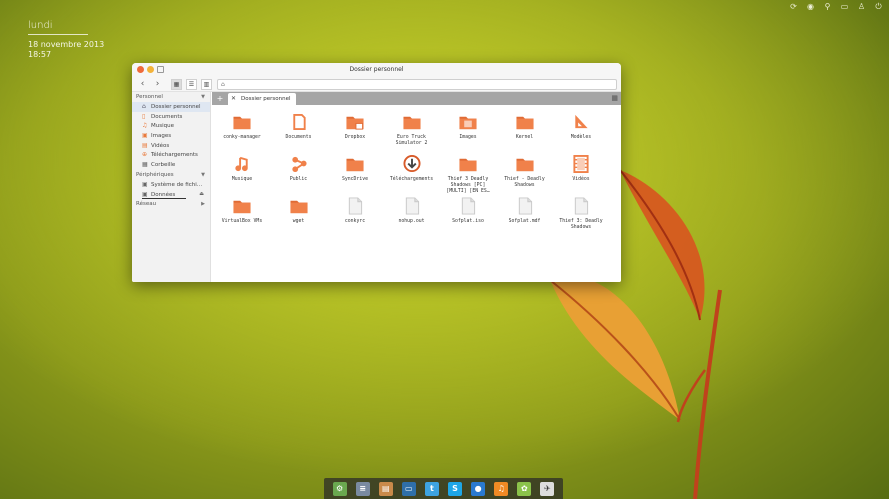 The width and height of the screenshot is (889, 499). I want to click on toolbar: ‹ › ▦ ☰ ▥ ⌂, so click(376, 84).